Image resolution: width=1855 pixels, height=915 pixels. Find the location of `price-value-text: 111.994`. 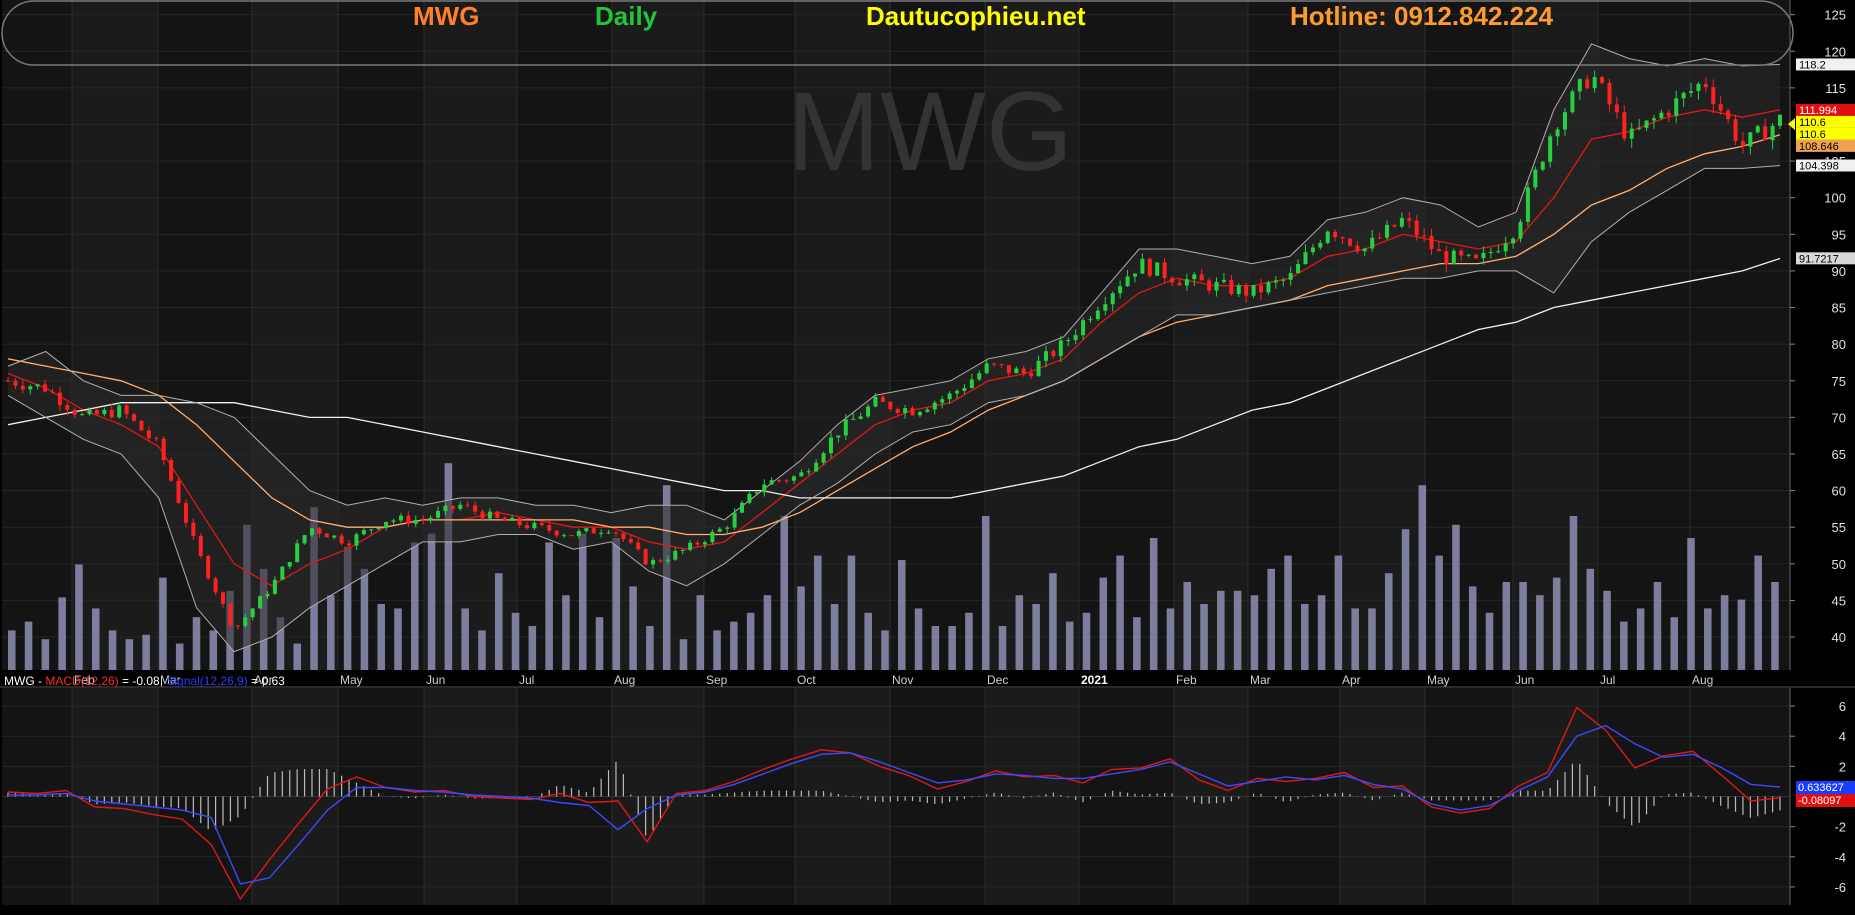

price-value-text: 111.994 is located at coordinates (1818, 111).